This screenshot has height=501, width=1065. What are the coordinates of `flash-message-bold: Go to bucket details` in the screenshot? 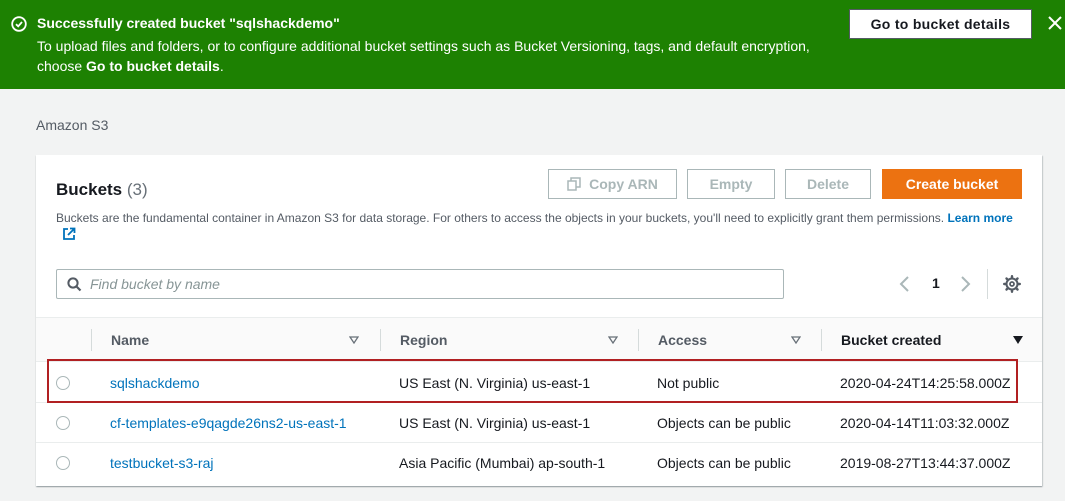 It's located at (153, 66).